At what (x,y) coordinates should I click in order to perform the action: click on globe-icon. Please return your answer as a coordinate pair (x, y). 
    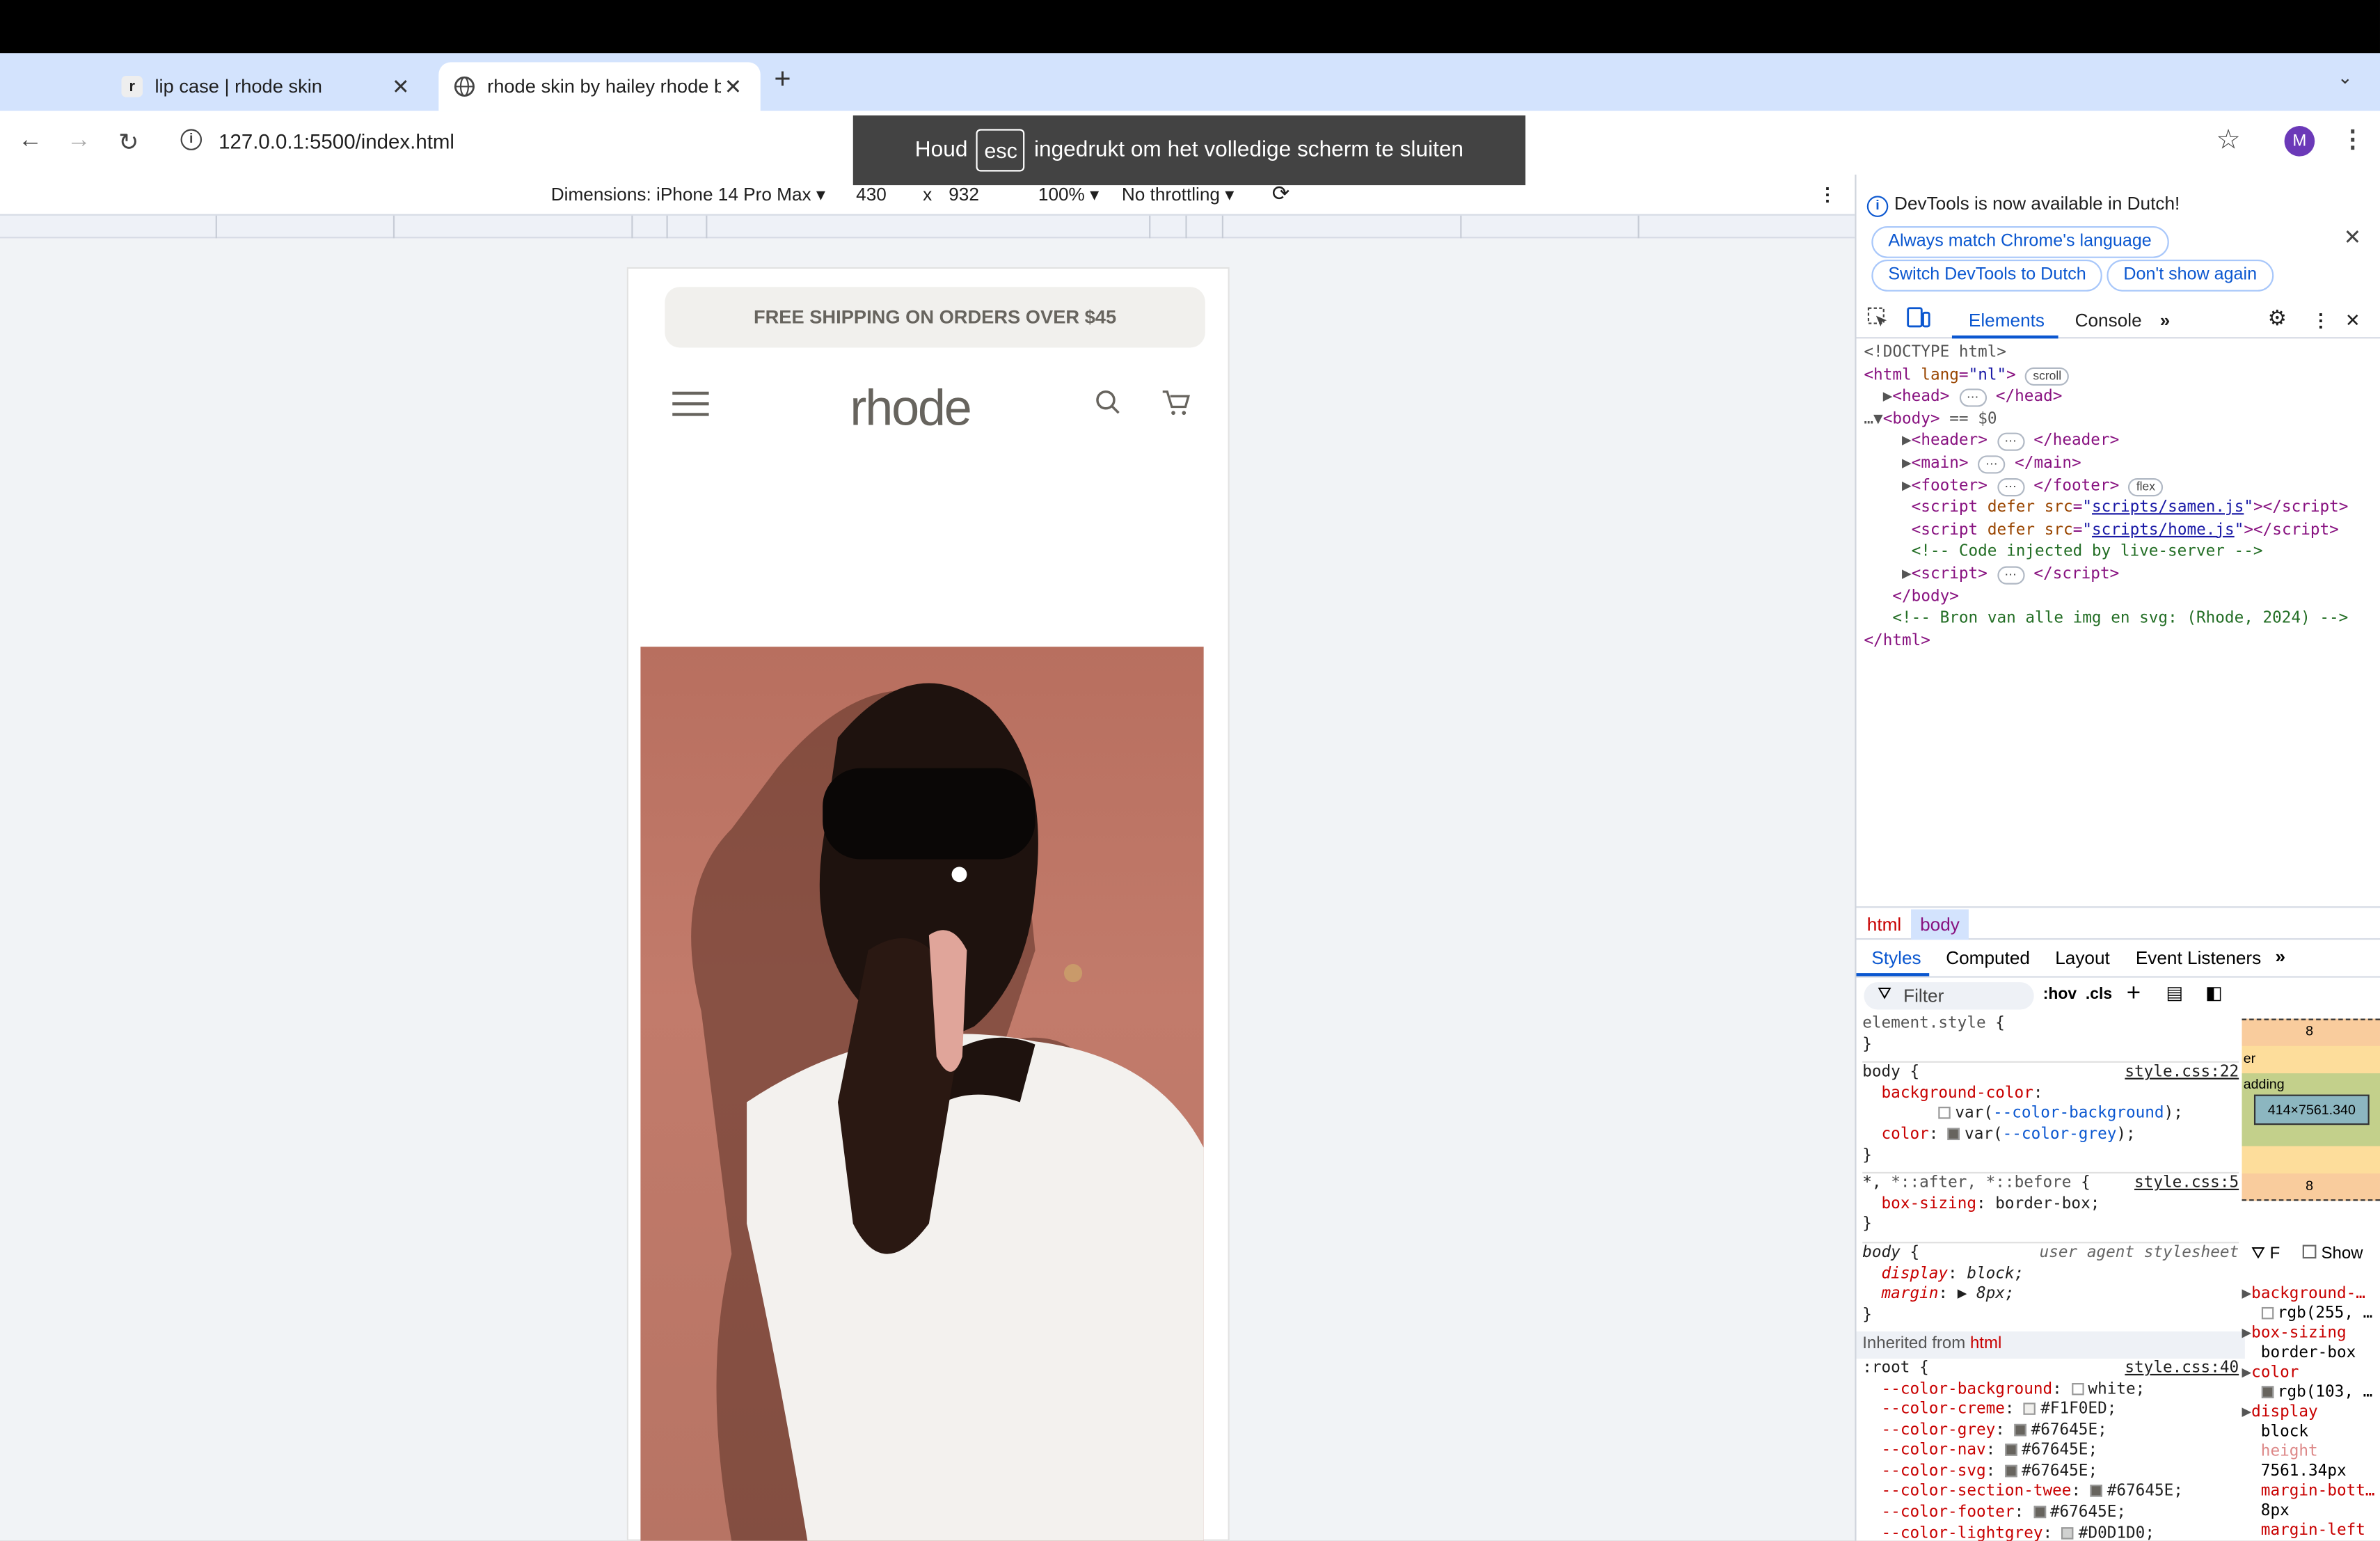
    Looking at the image, I should click on (465, 86).